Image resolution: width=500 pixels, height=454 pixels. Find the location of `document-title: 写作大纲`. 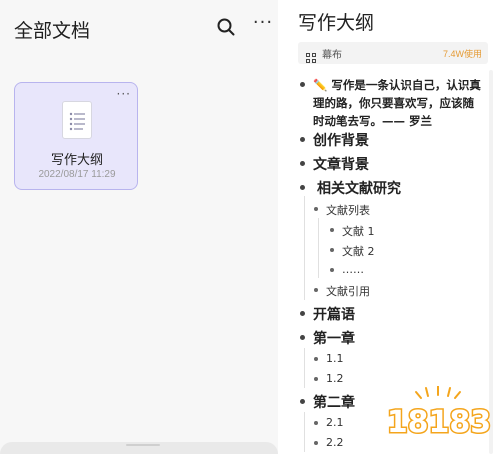

document-title: 写作大纲 is located at coordinates (76, 160).